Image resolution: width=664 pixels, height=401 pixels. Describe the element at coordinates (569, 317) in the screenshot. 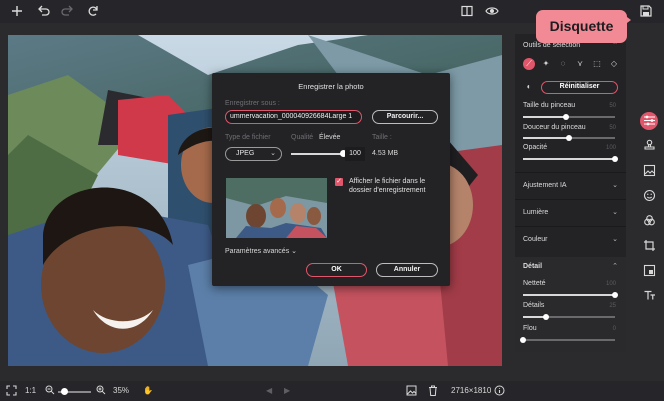

I see `details-slider` at that location.